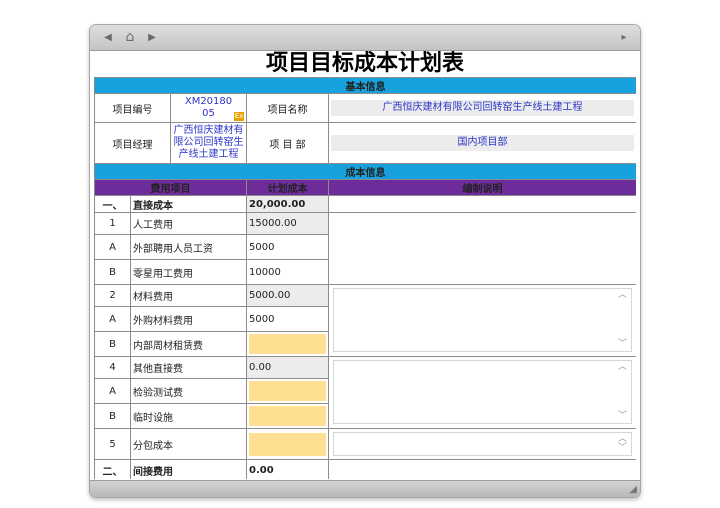 The image size is (720, 508). I want to click on dept-label: 项 目 部, so click(287, 143).